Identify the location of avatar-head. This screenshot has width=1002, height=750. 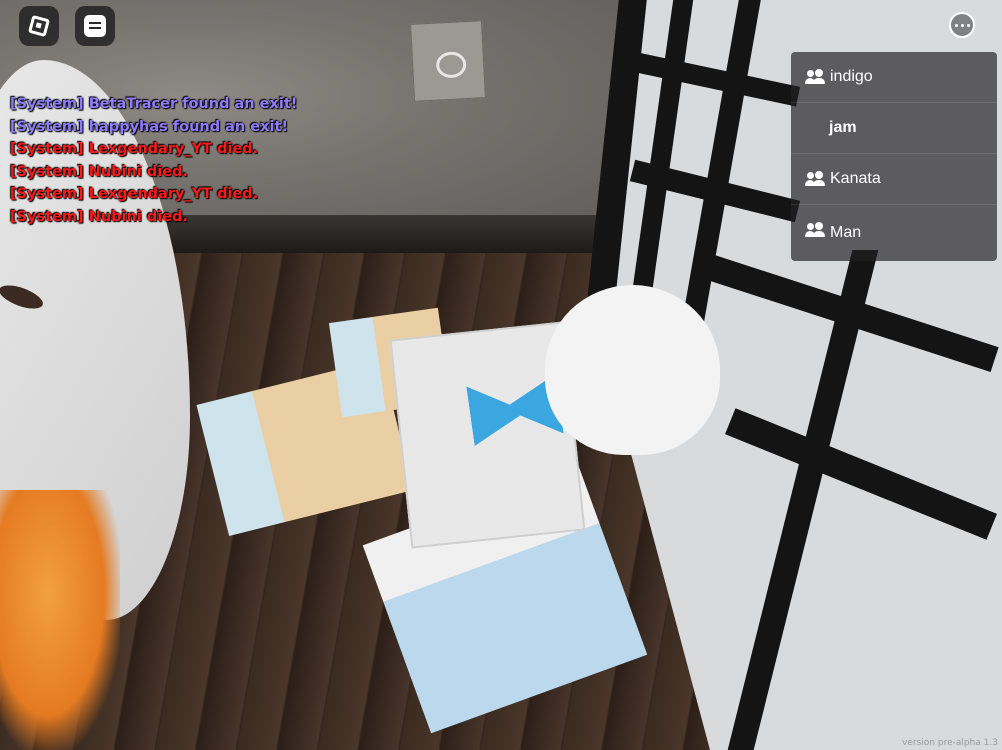
(632, 370).